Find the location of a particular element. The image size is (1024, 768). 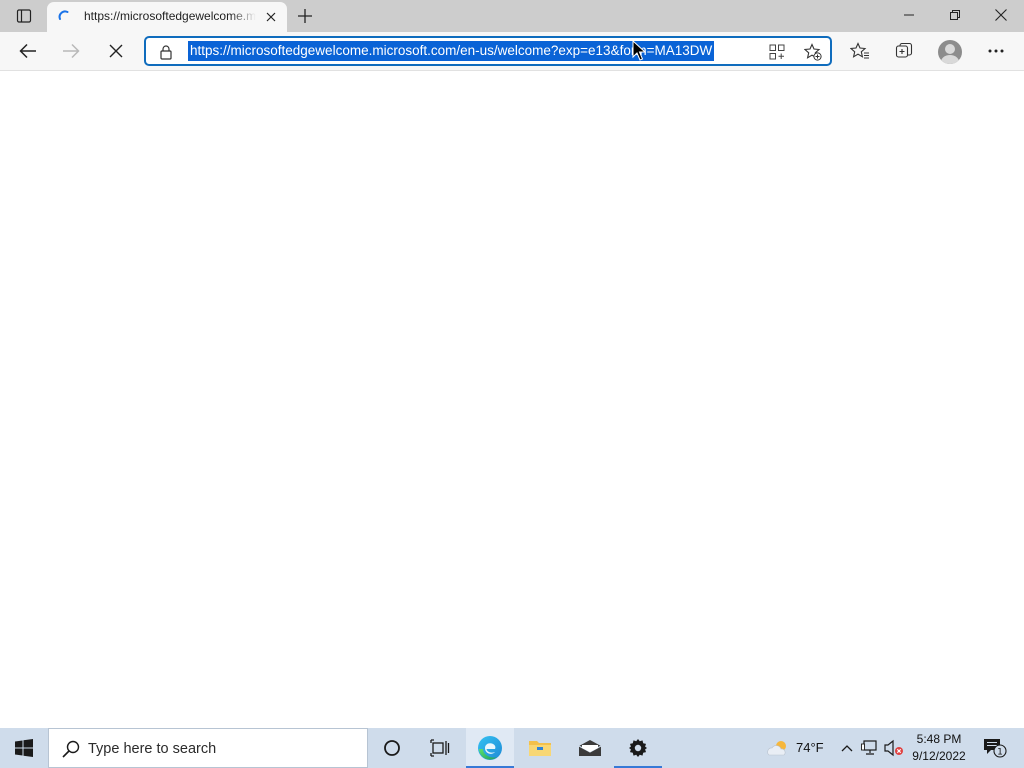

chevron-up-icon is located at coordinates (847, 748).